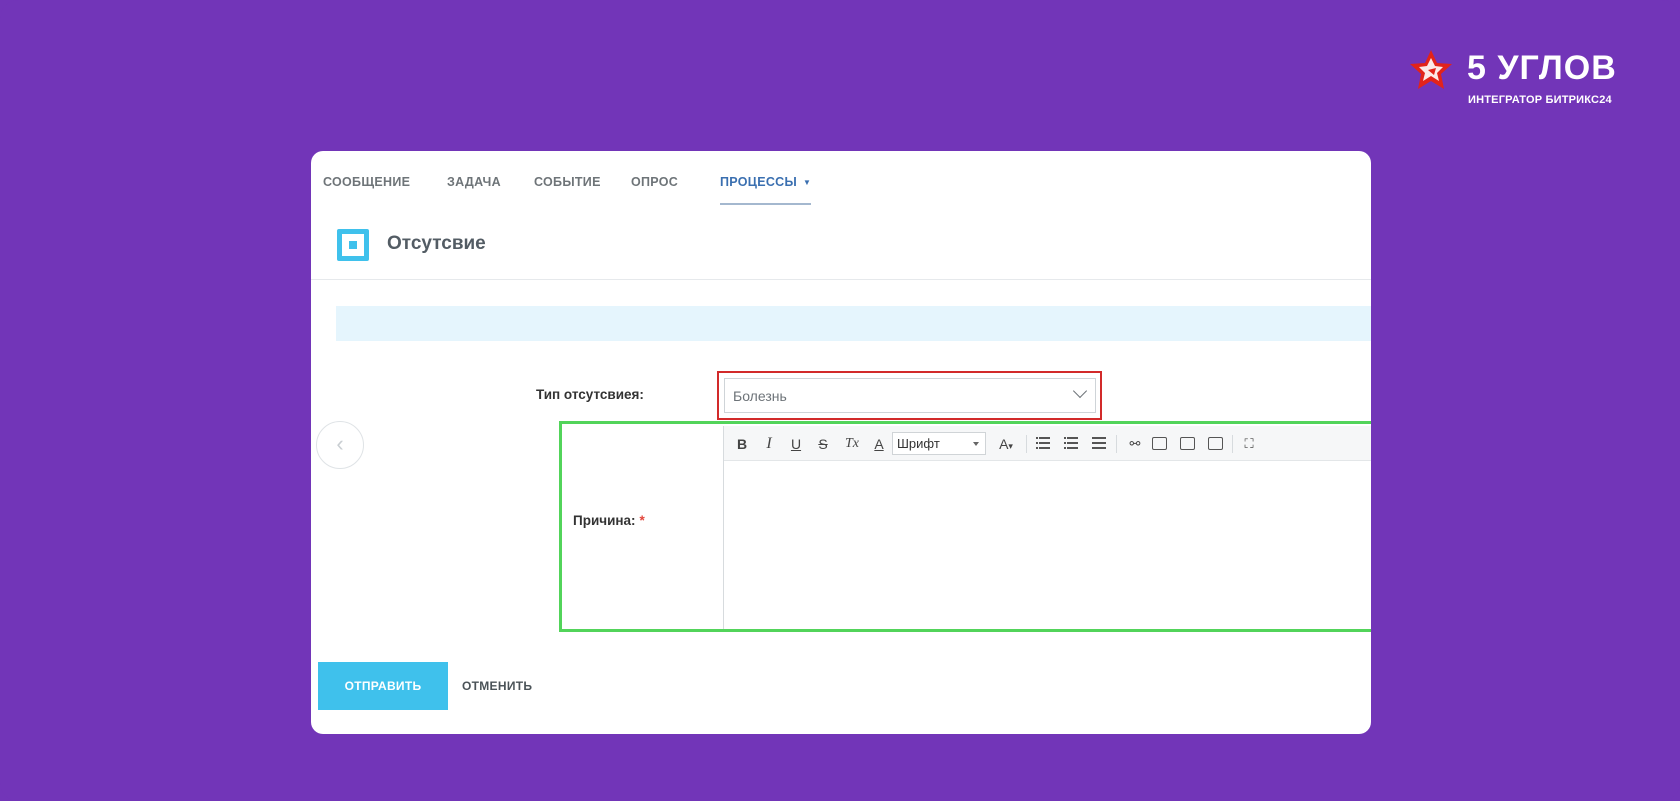 Image resolution: width=1680 pixels, height=801 pixels. Describe the element at coordinates (823, 444) in the screenshot. I see `strikethrough-button: S` at that location.